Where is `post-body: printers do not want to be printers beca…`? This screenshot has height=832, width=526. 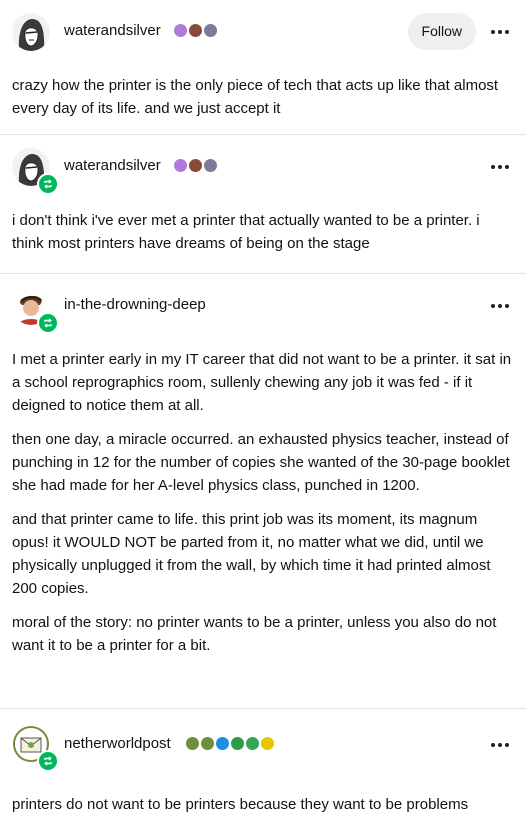 post-body: printers do not want to be printers beca… is located at coordinates (263, 805).